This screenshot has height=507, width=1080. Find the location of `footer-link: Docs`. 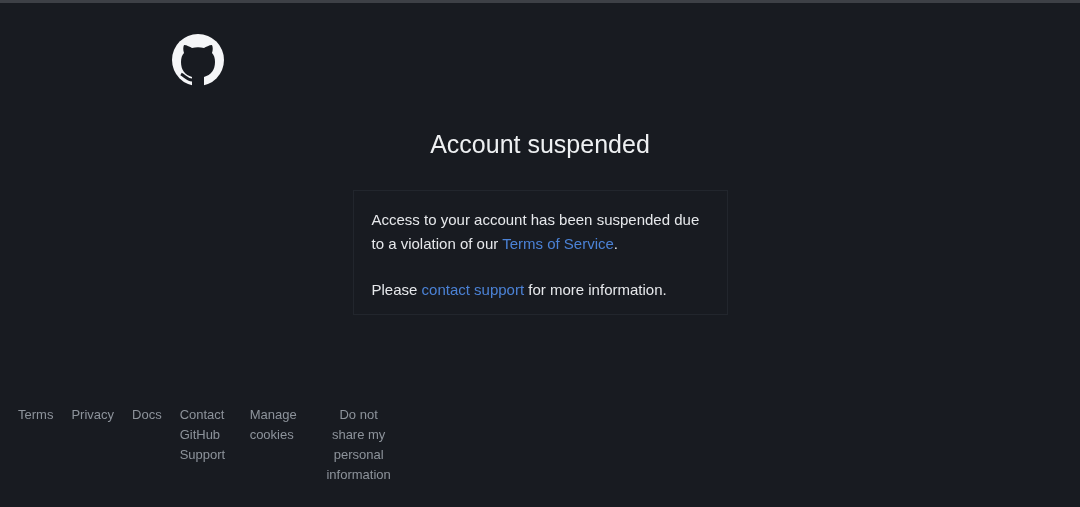

footer-link: Docs is located at coordinates (147, 415).